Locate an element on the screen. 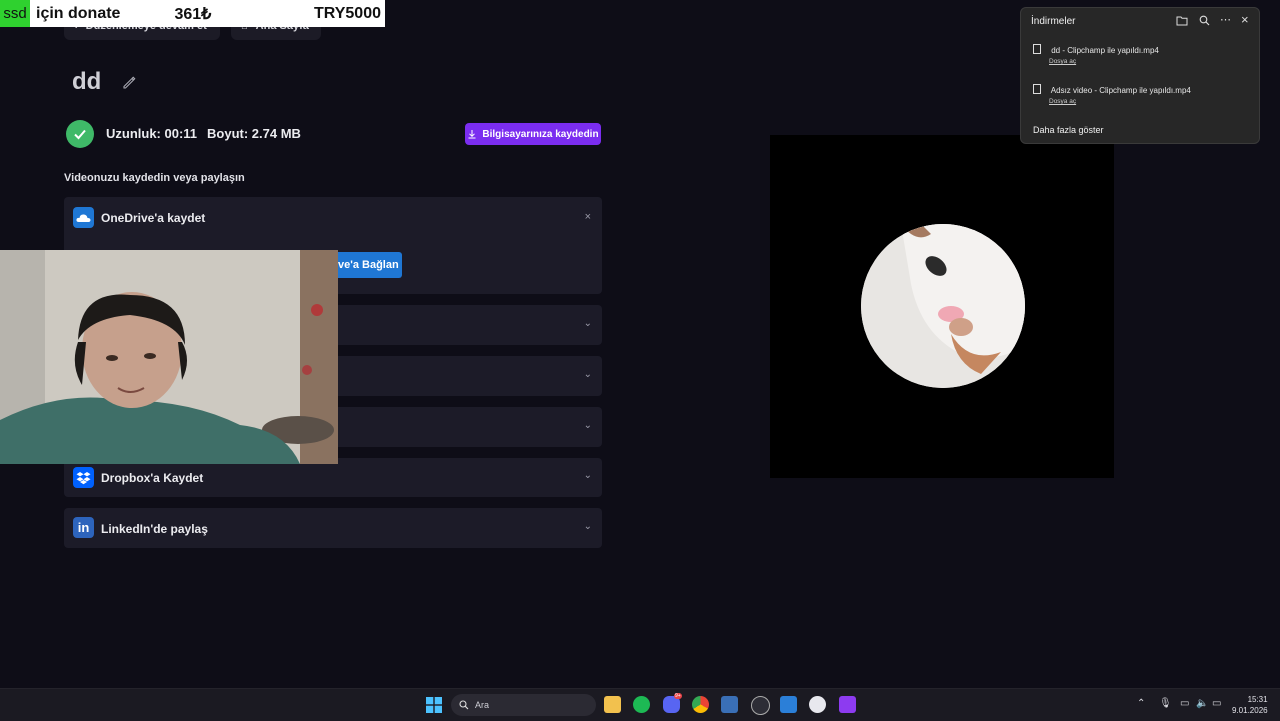  donation-text: için donate is located at coordinates (78, 13).